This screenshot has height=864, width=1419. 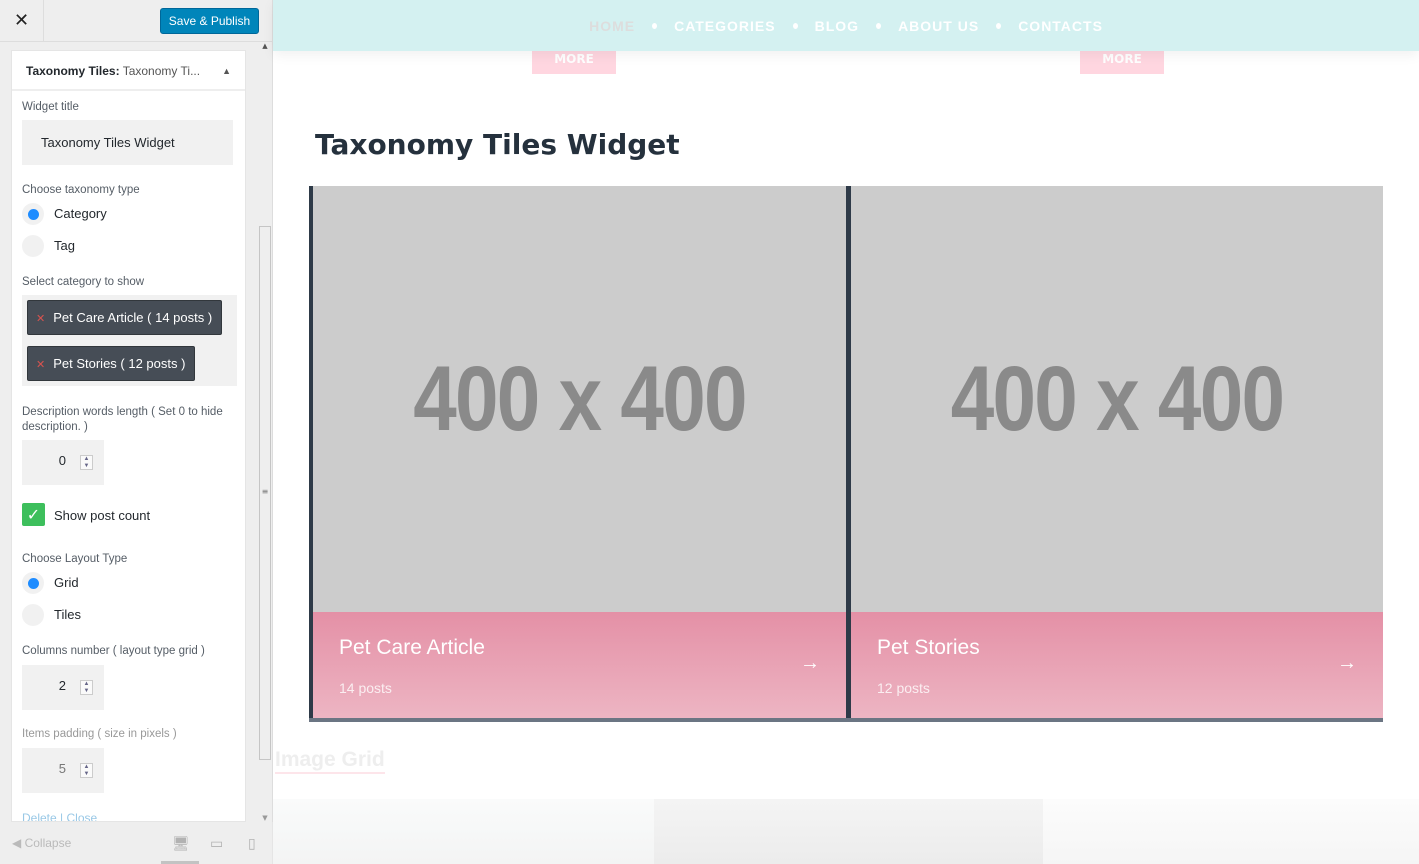 I want to click on delete-link: Delete, so click(x=39, y=816).